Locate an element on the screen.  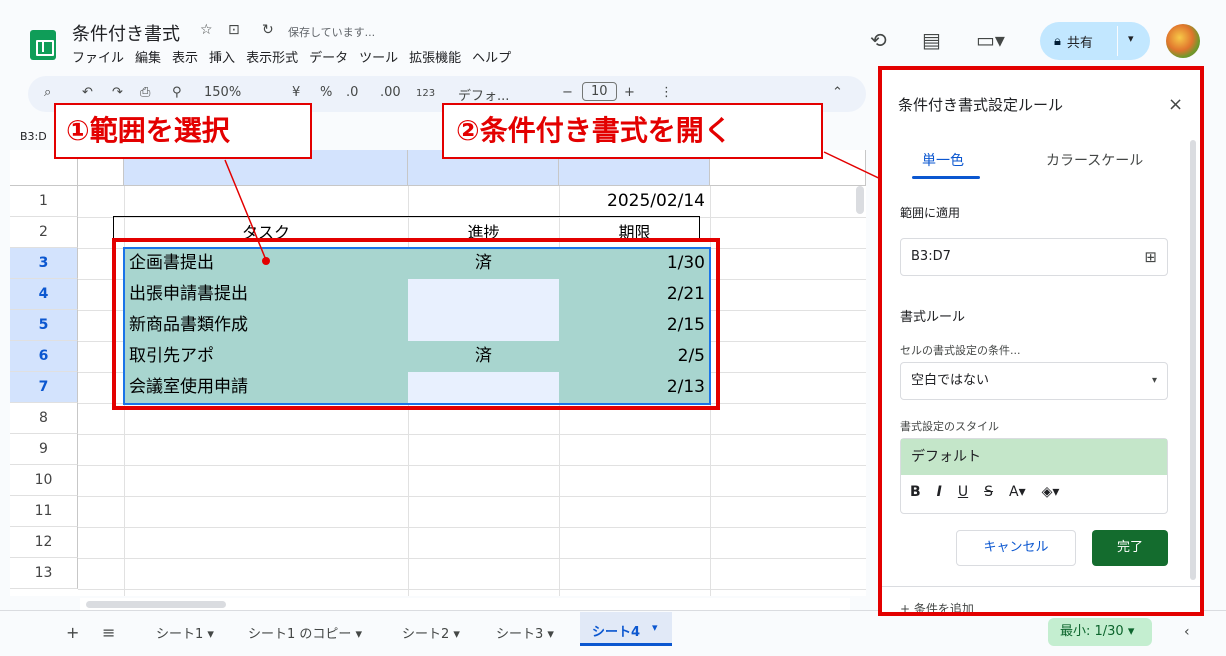
paint-format-icon: ⚲ is located at coordinates (177, 92).